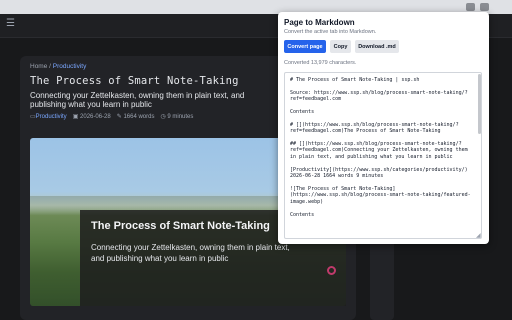 The image size is (512, 320). I want to click on word-count-label: 1664 words, so click(139, 117).